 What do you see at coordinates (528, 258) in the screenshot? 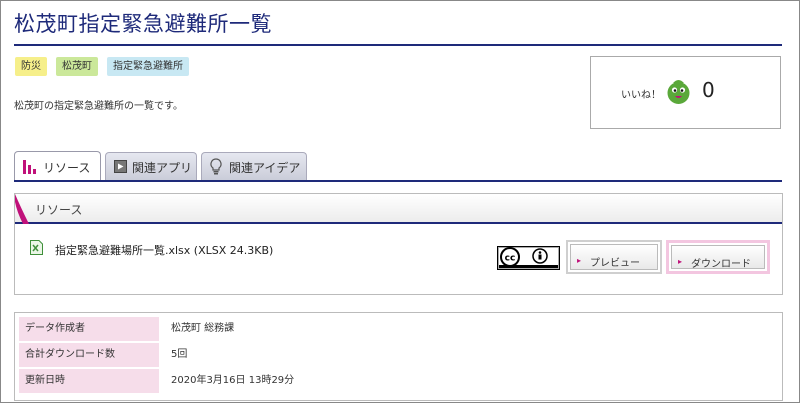
I see `cc-by-icon: cc` at bounding box center [528, 258].